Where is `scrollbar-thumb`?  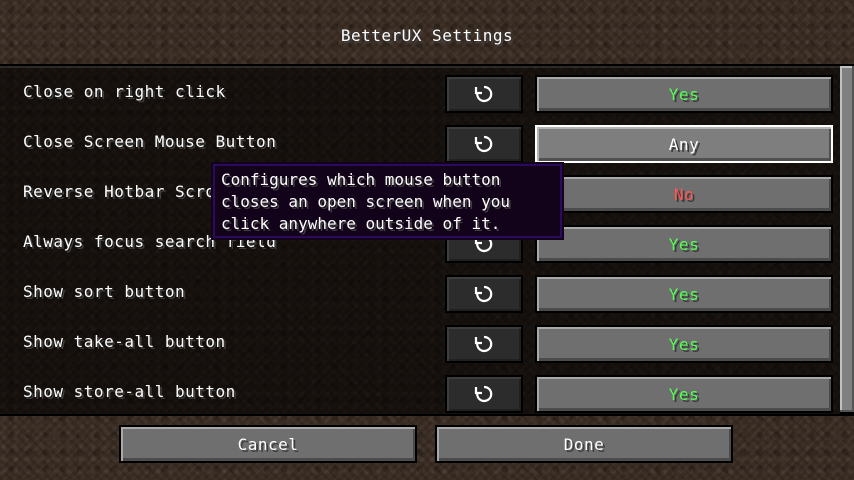
scrollbar-thumb is located at coordinates (847, 239).